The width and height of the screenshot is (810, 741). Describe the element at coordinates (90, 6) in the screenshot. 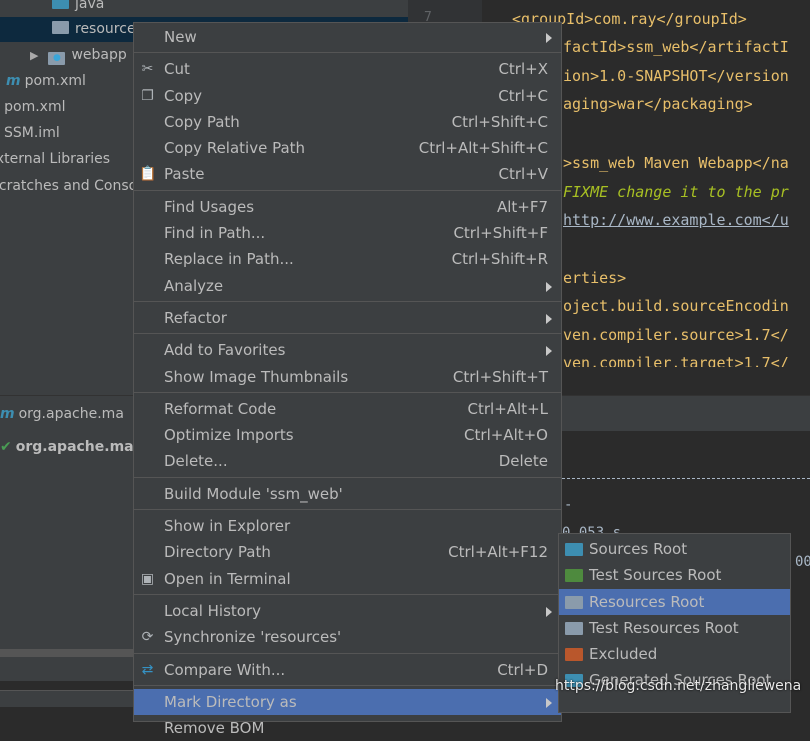

I see `tree-label: java` at that location.